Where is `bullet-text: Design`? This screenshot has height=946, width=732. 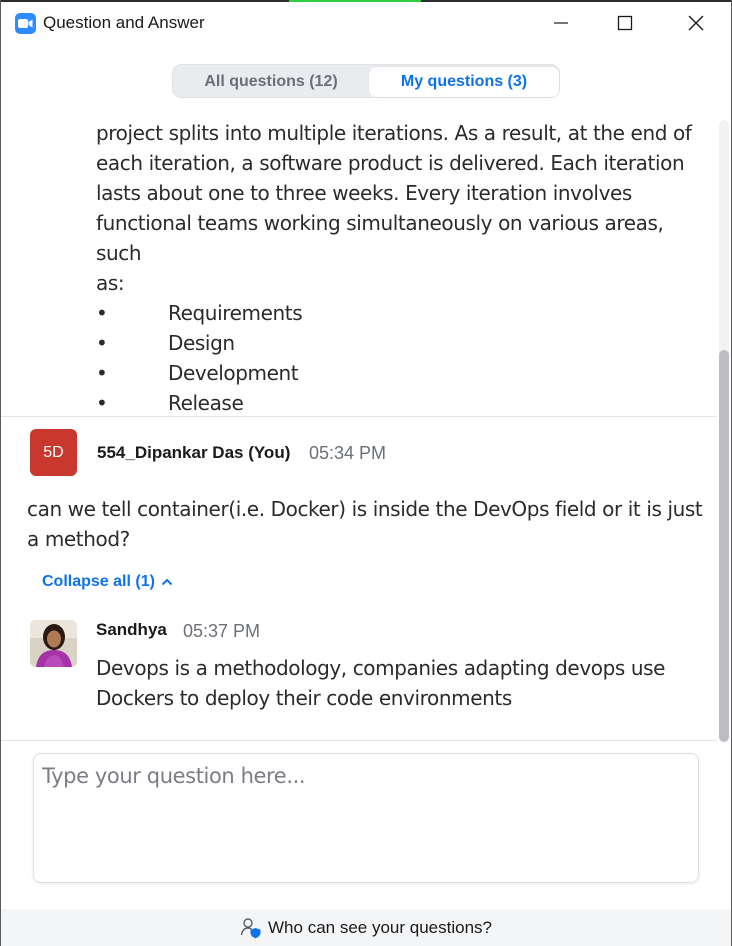 bullet-text: Design is located at coordinates (201, 343).